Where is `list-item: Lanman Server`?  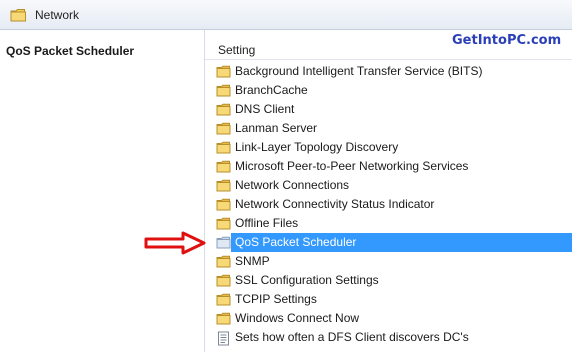
list-item: Lanman Server is located at coordinates (388, 128).